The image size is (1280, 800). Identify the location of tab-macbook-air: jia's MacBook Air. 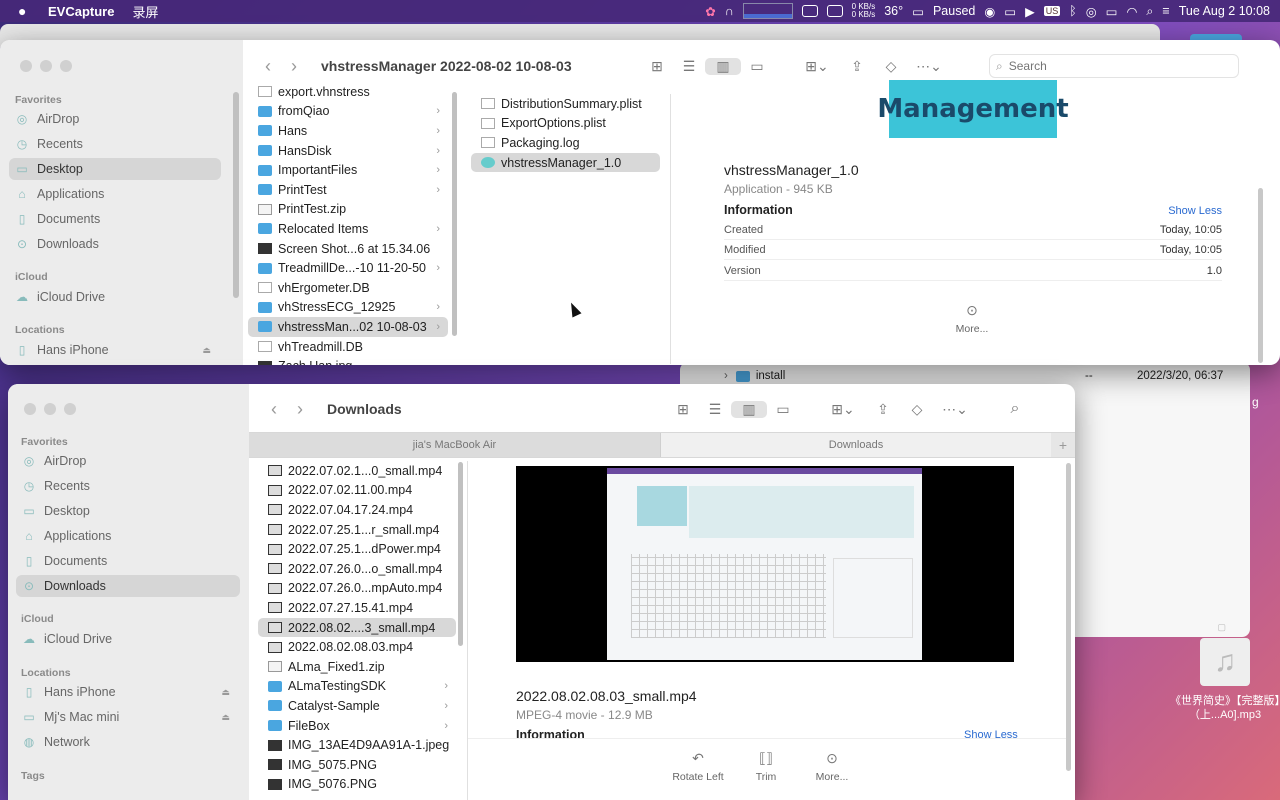
(455, 445).